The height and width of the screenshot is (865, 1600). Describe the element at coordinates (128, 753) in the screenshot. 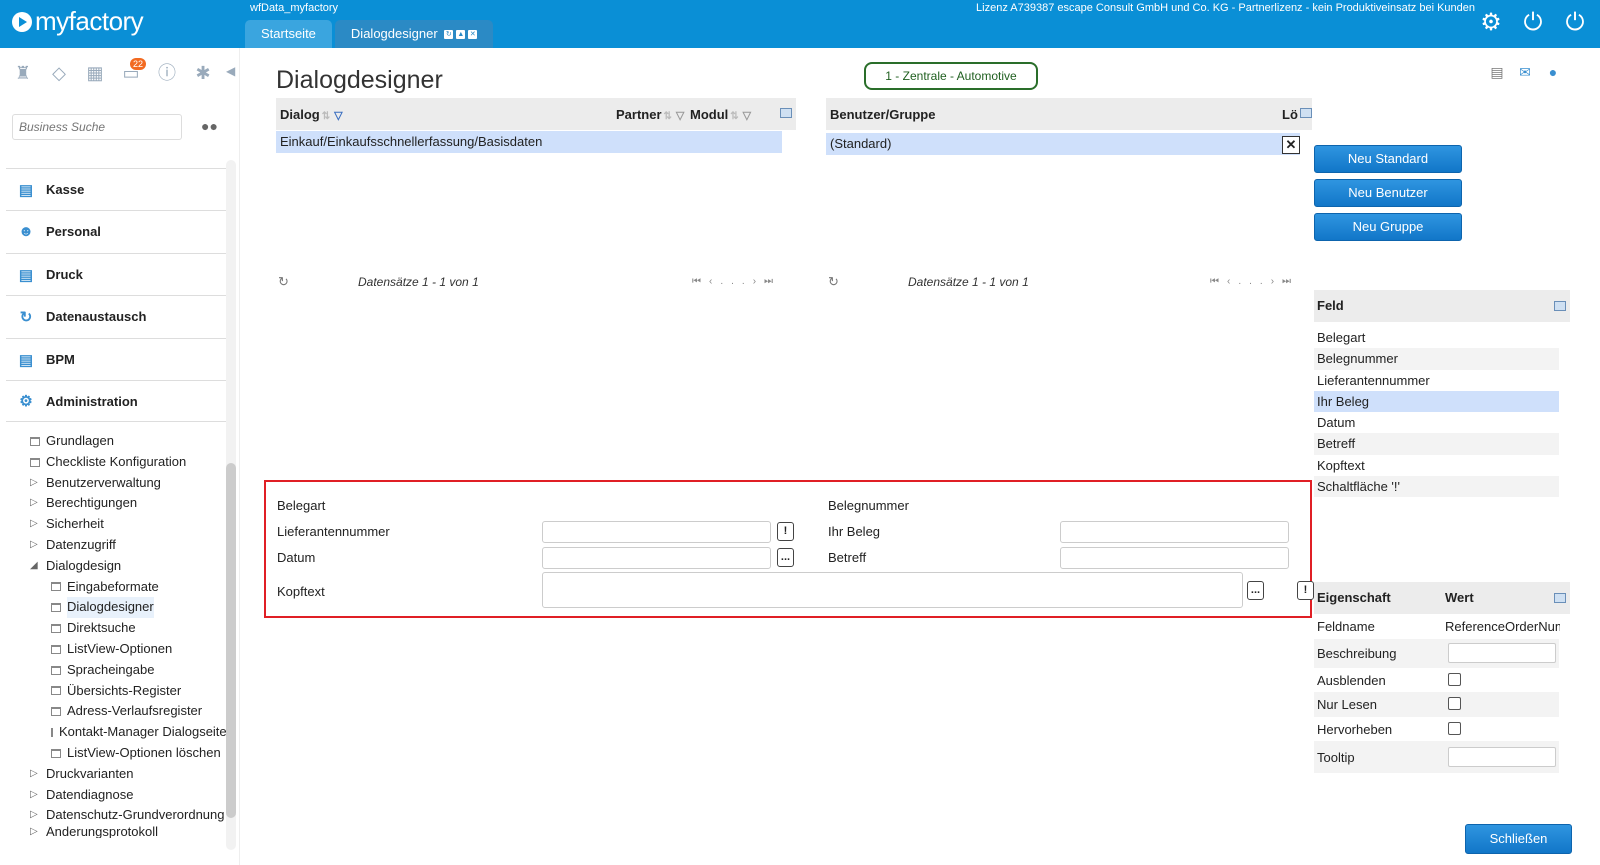

I see `tree-item: ListView-Optionen löschen` at that location.